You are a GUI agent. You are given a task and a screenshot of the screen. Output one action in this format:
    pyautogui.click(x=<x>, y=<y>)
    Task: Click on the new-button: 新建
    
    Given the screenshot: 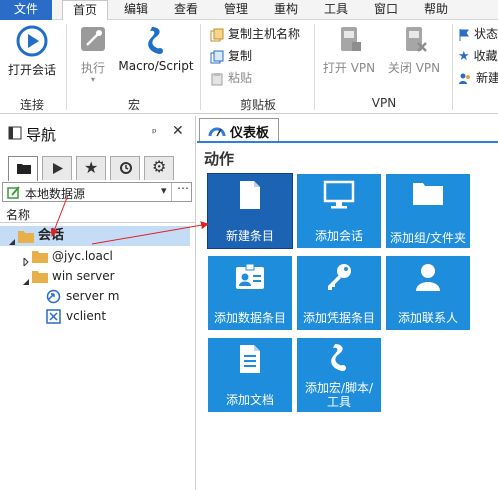 What is the action you would take?
    pyautogui.click(x=478, y=78)
    